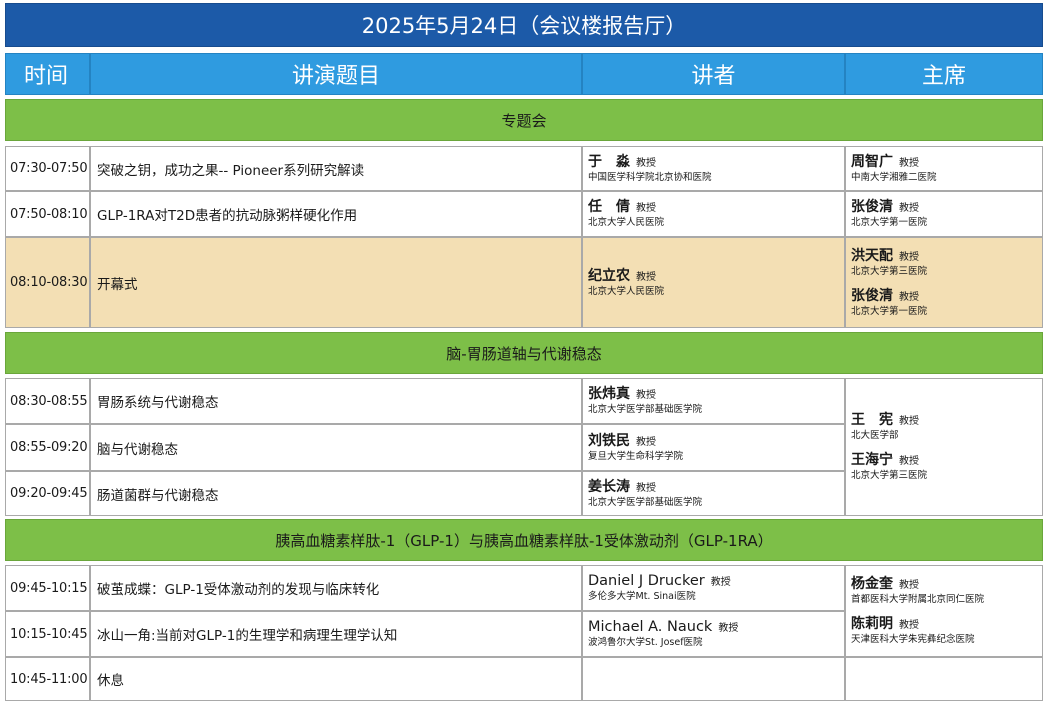  I want to click on topic-cell: 破茧成蝶：GLP-1受体激动剂的发现与临床转化, so click(336, 588).